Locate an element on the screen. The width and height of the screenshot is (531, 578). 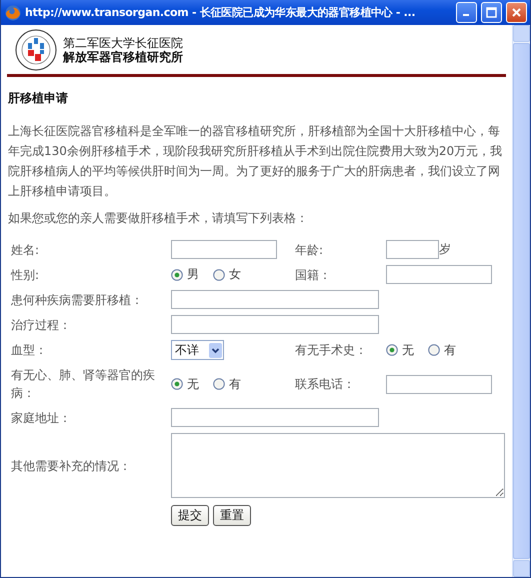
field-label: 有无心、肺、肾等器官的疾病： is located at coordinates (83, 384).